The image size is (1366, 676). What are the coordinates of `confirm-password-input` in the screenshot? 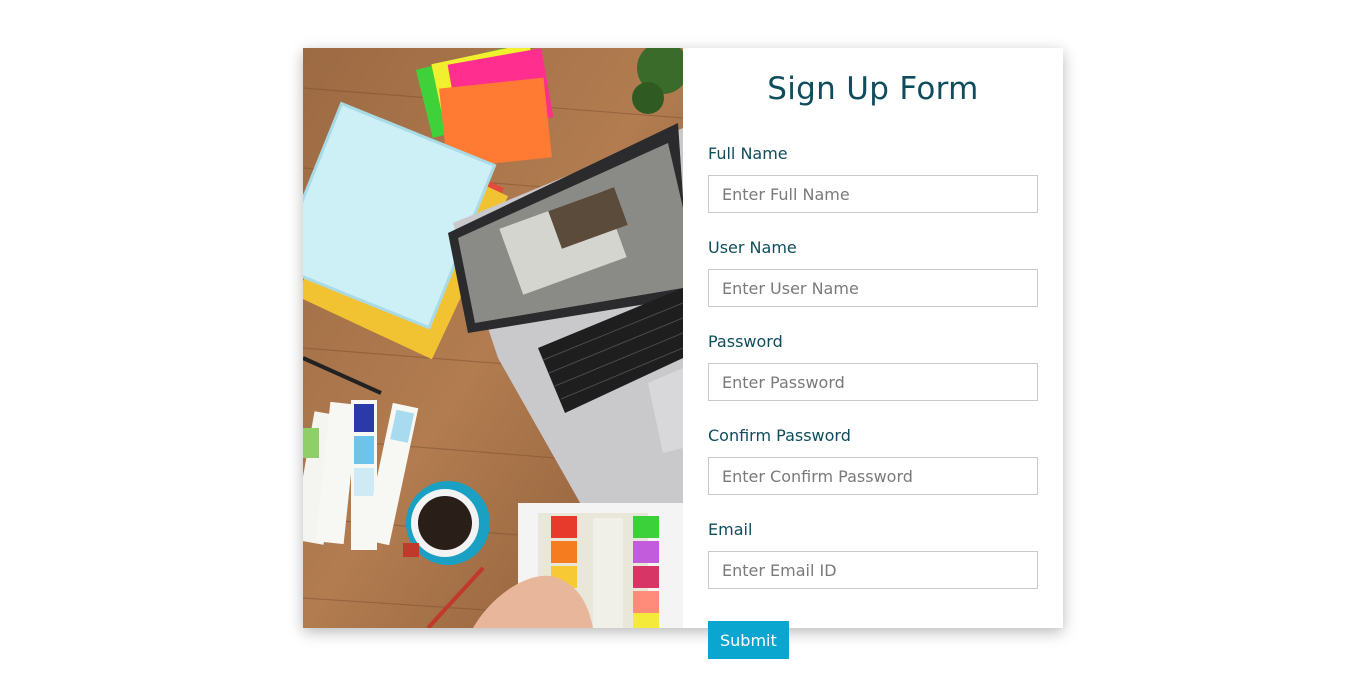 It's located at (873, 476).